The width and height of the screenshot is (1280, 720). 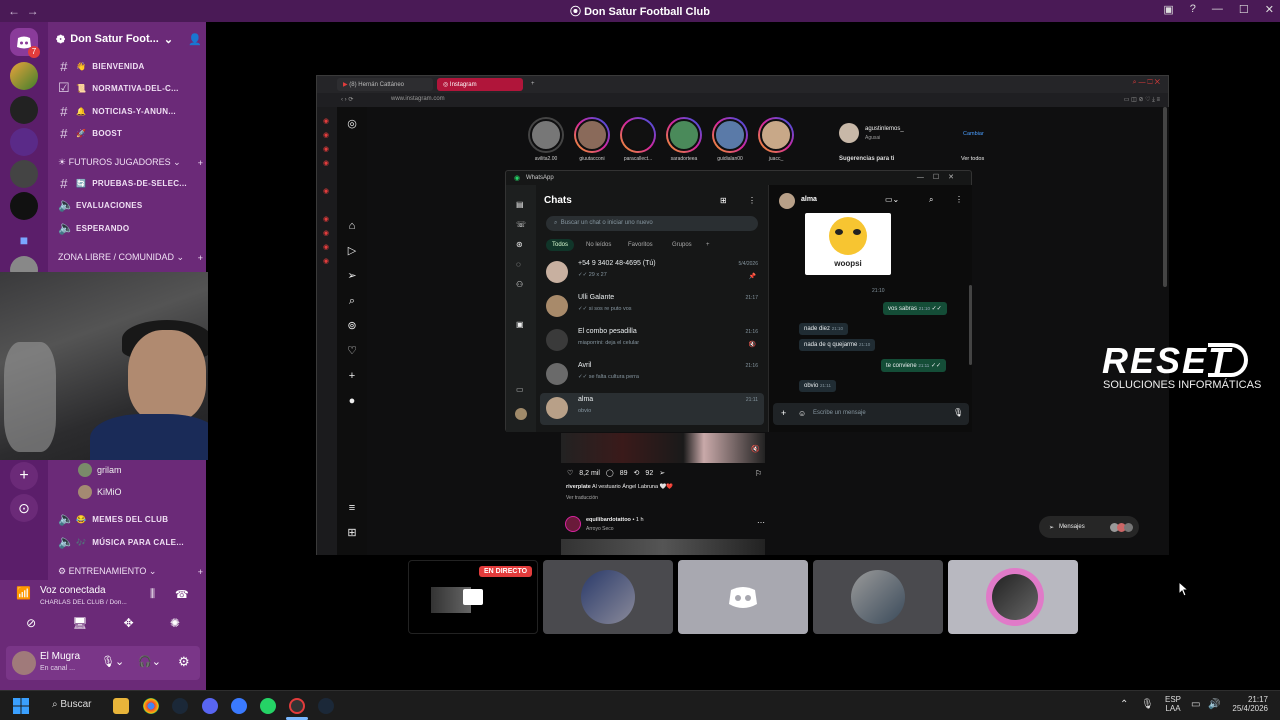 I want to click on chat-item-active: alma obvio 21:11, so click(x=652, y=409).